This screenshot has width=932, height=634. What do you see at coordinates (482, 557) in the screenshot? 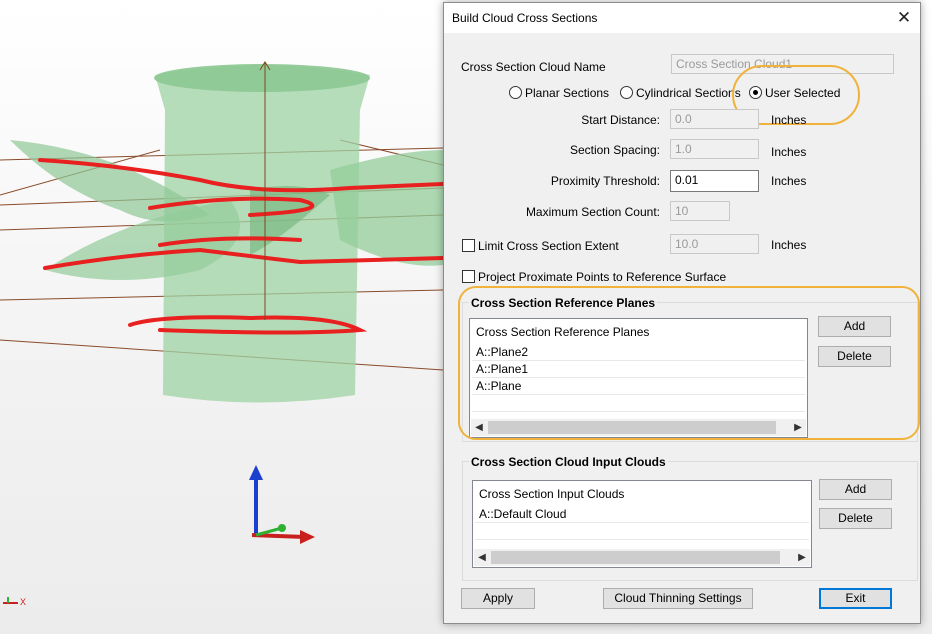
I see `scroll-left-icon: ◀` at bounding box center [482, 557].